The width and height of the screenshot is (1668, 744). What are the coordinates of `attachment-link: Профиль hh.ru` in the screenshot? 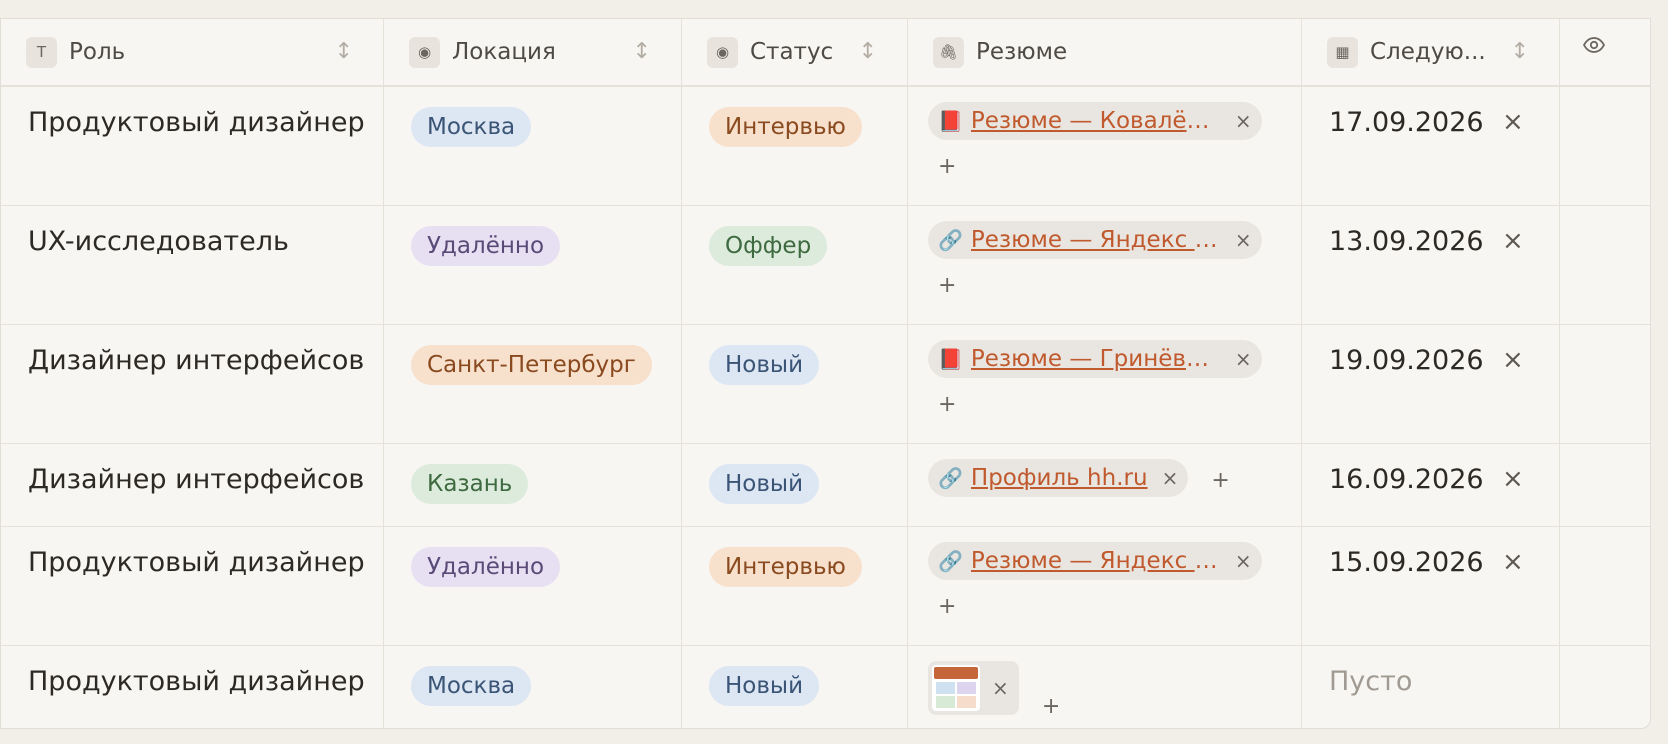 It's located at (1059, 478).